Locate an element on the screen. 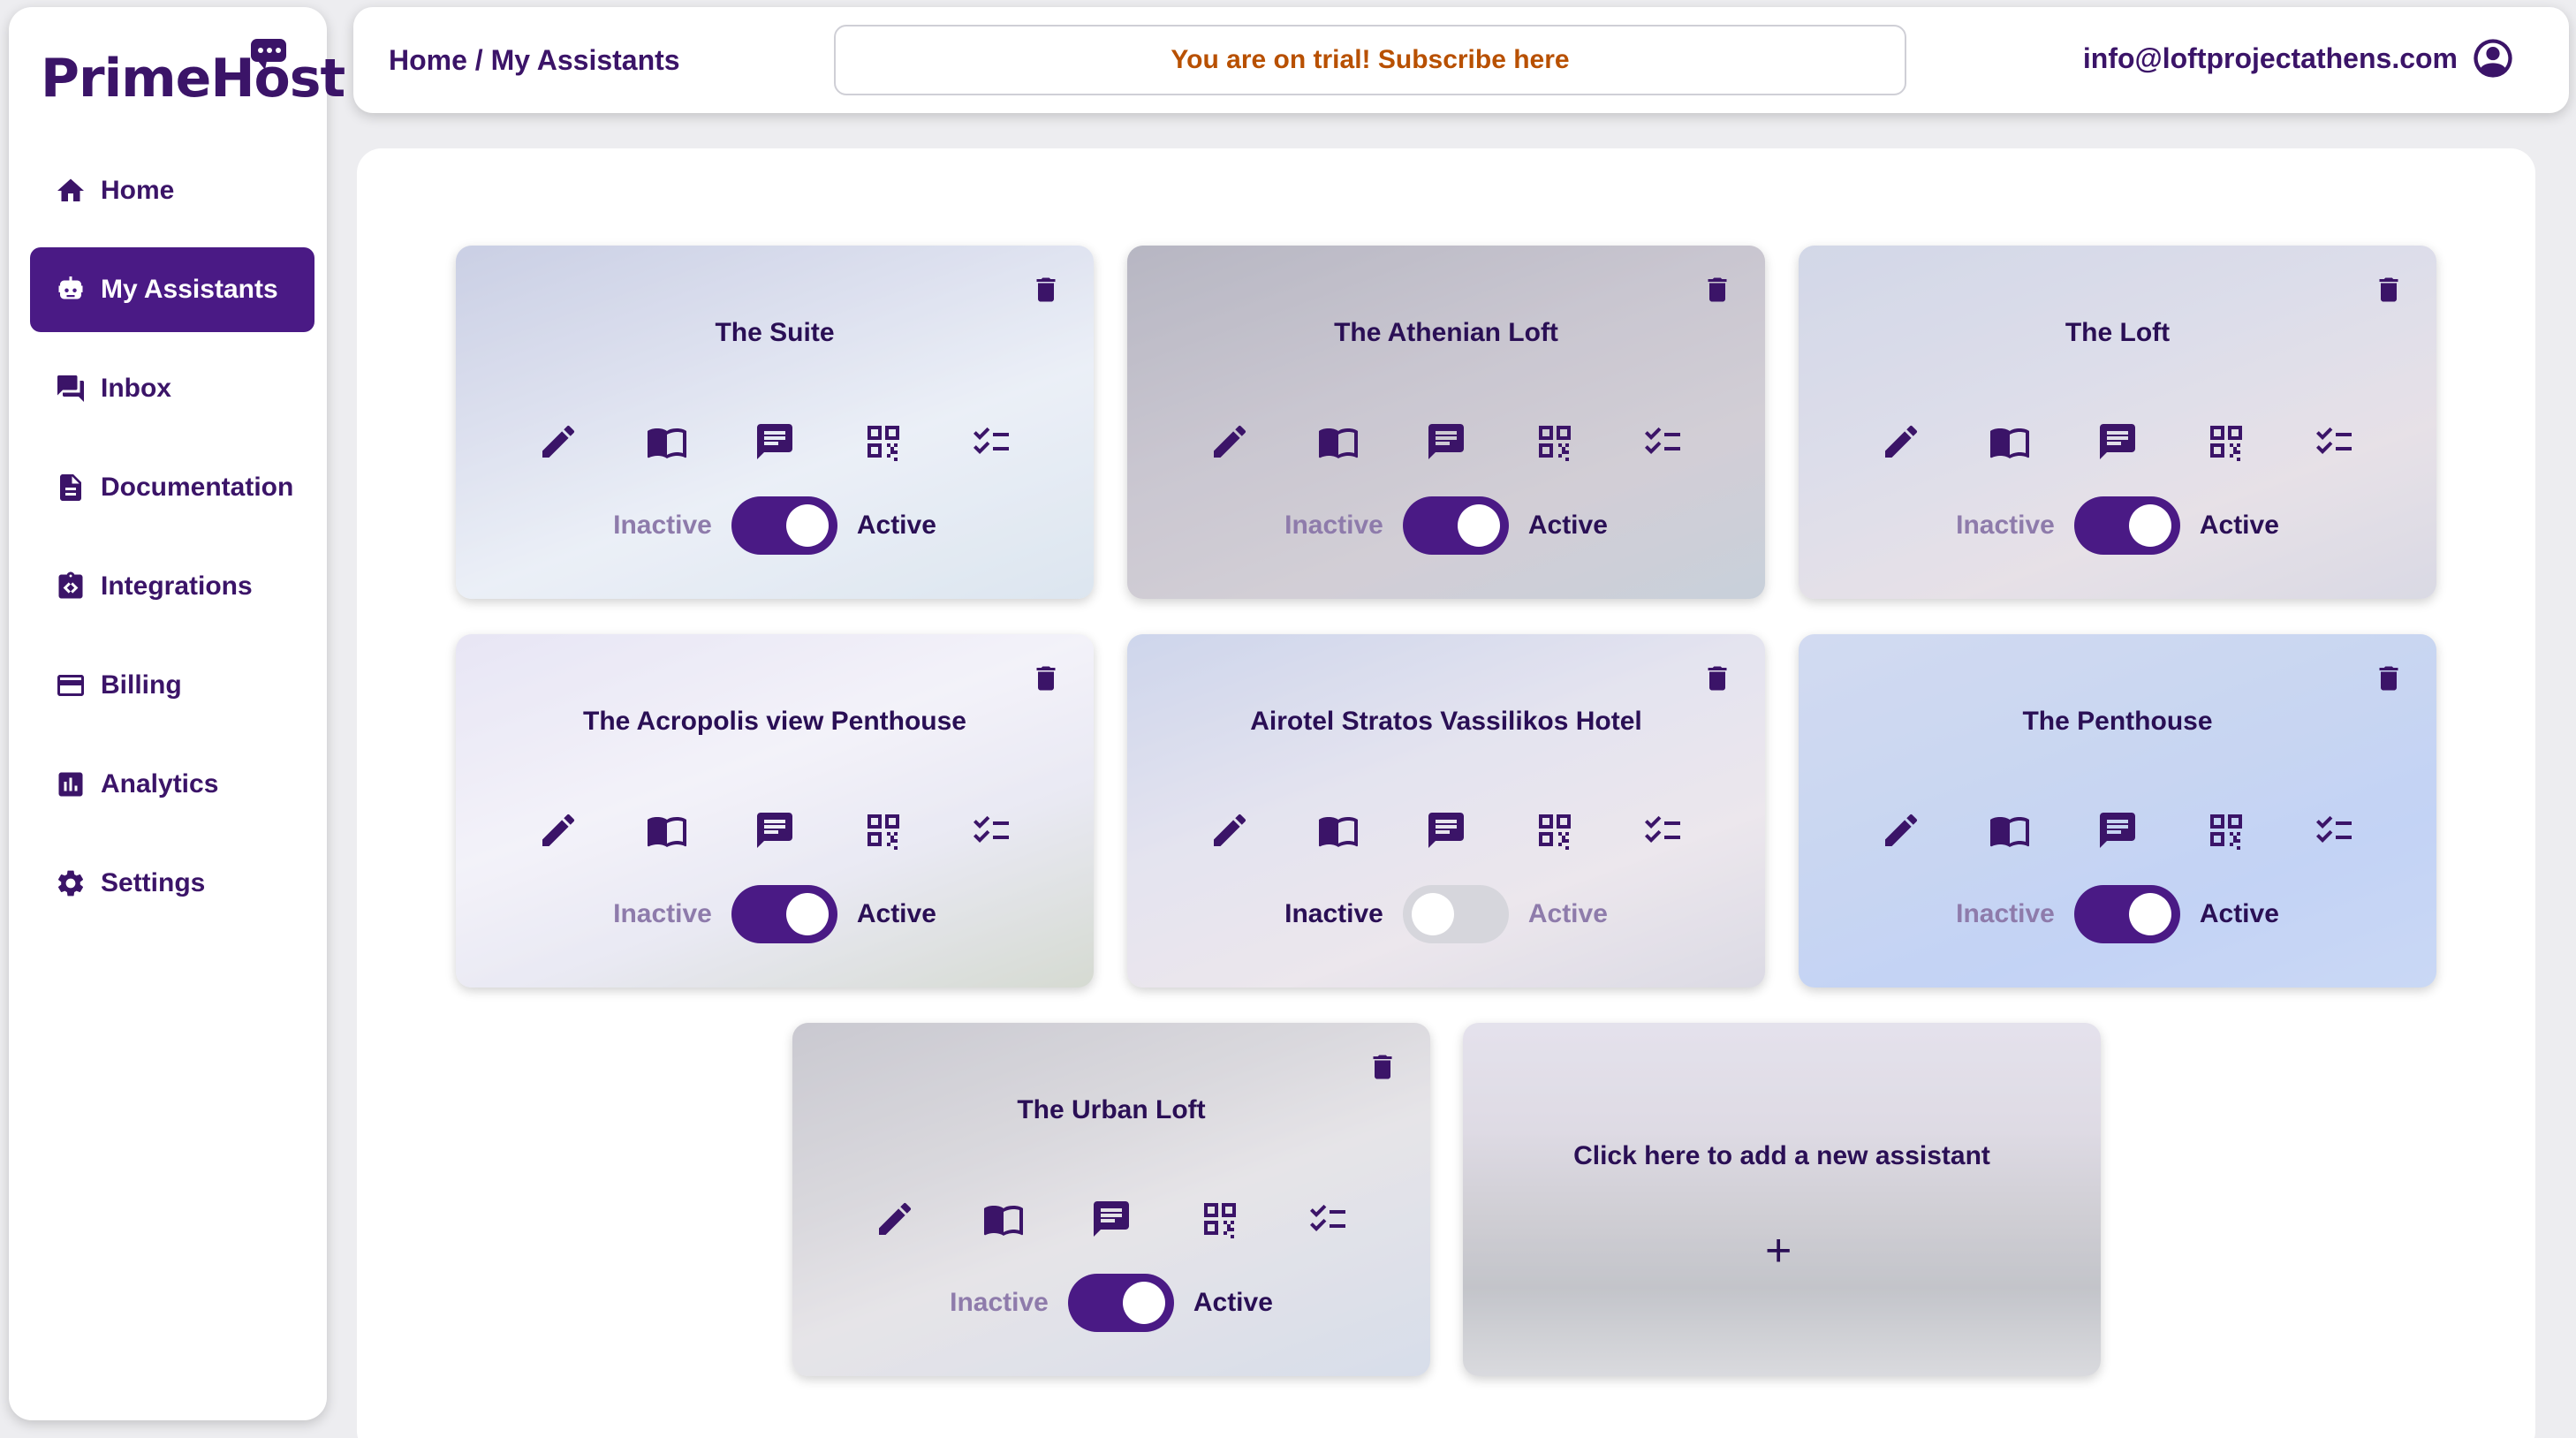  logo-text: PrimeHost is located at coordinates (193, 79).